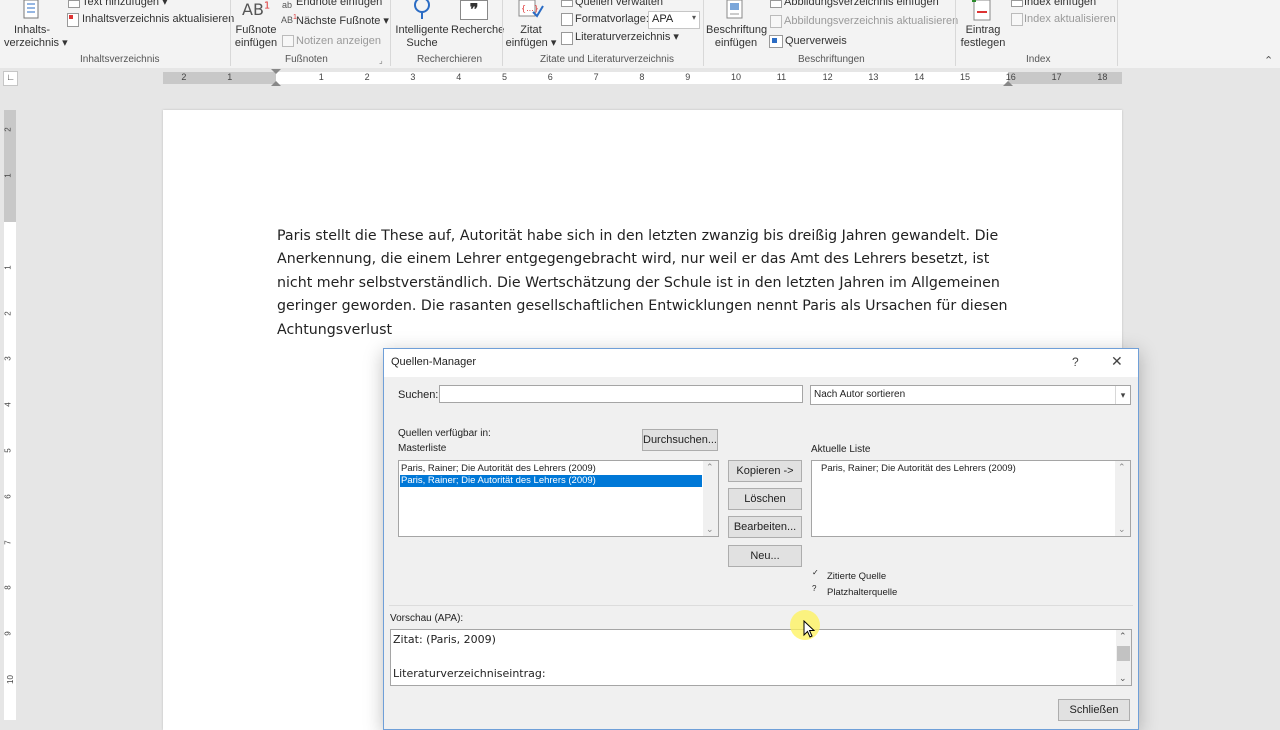 This screenshot has width=1280, height=730. What do you see at coordinates (871, 21) in the screenshot?
I see `update-table-button: Abbildungsverzeichnis aktualisieren` at bounding box center [871, 21].